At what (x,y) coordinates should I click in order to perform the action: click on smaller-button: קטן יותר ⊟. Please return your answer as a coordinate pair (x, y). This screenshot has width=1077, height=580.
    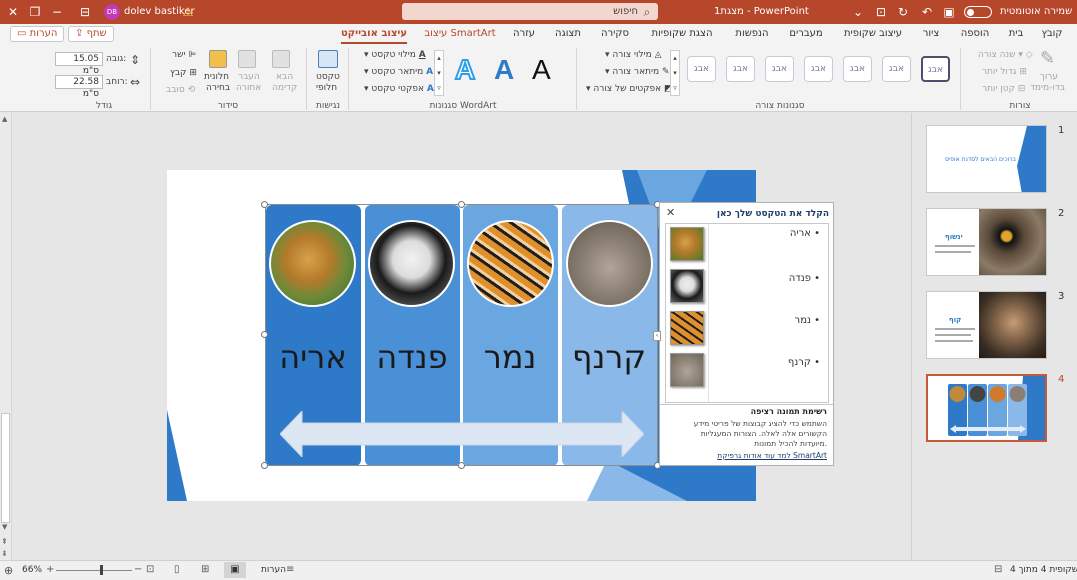
    Looking at the image, I should click on (1003, 89).